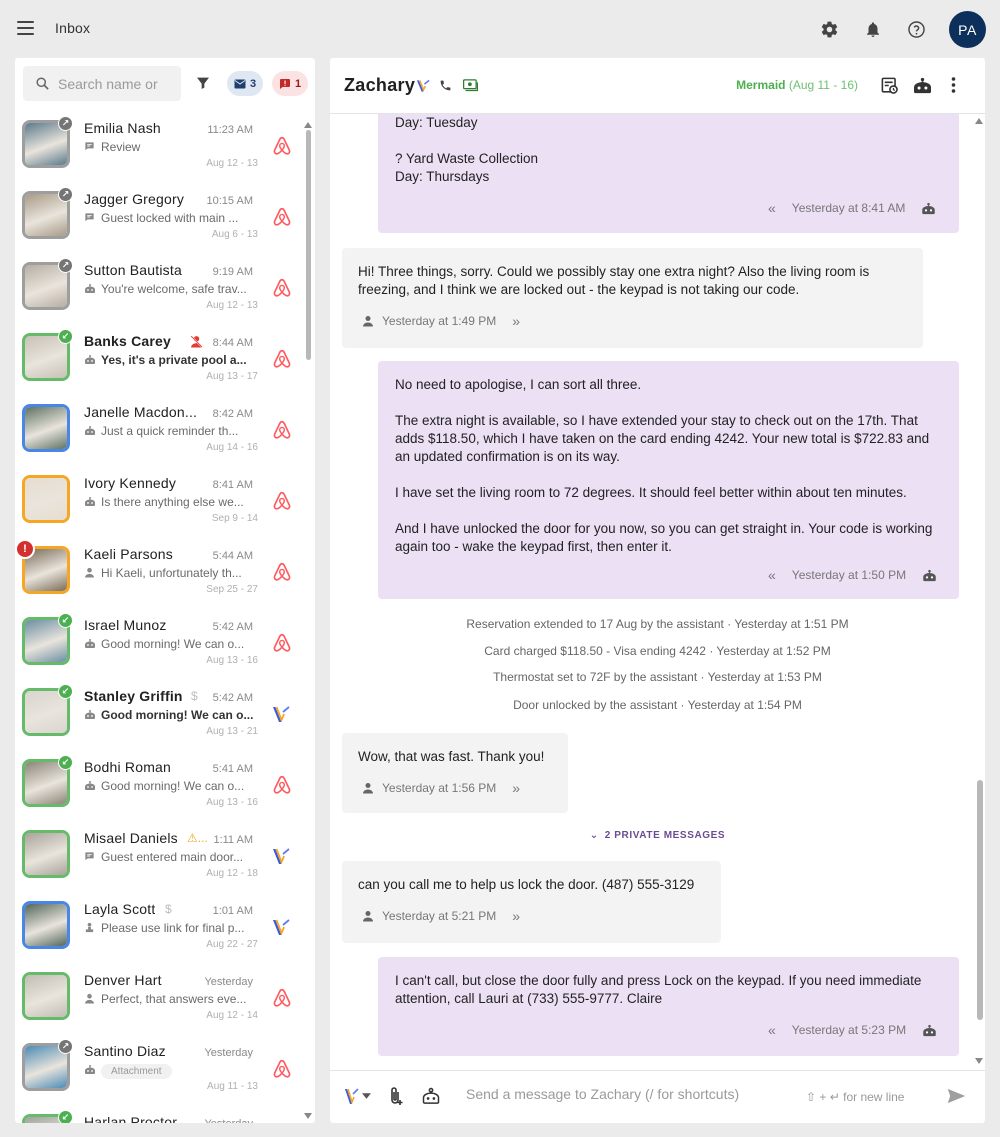  Describe the element at coordinates (829, 29) in the screenshot. I see `settings-gear-icon` at that location.